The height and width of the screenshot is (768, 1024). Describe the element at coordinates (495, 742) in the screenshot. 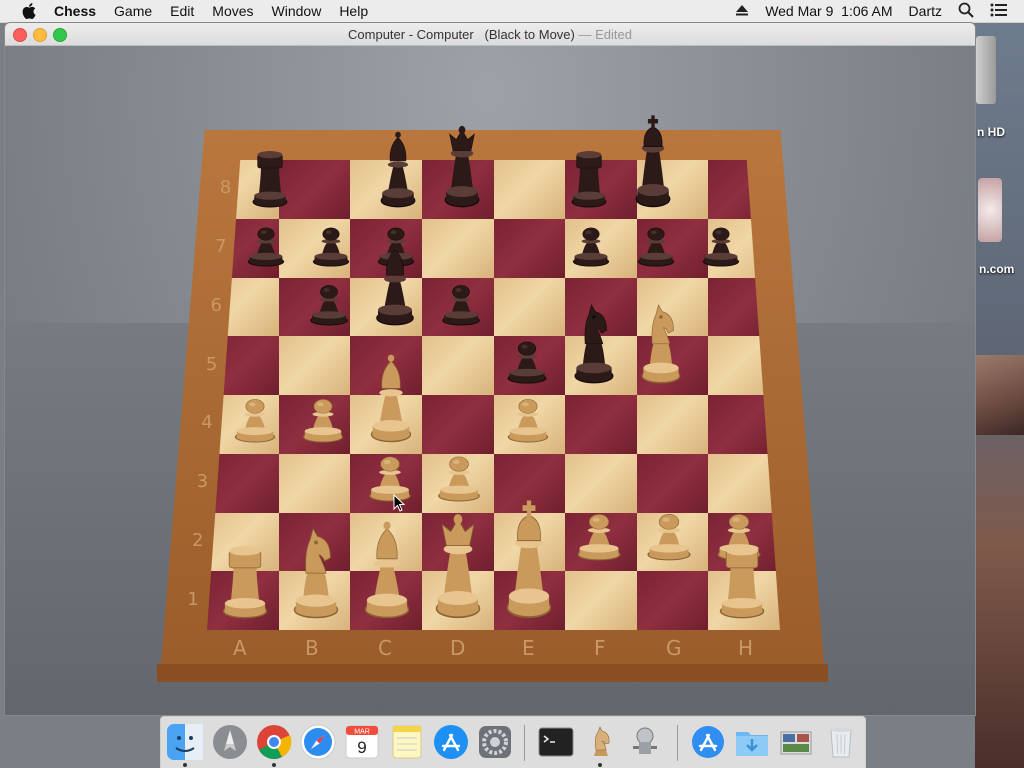

I see `system-preferences-icon` at that location.